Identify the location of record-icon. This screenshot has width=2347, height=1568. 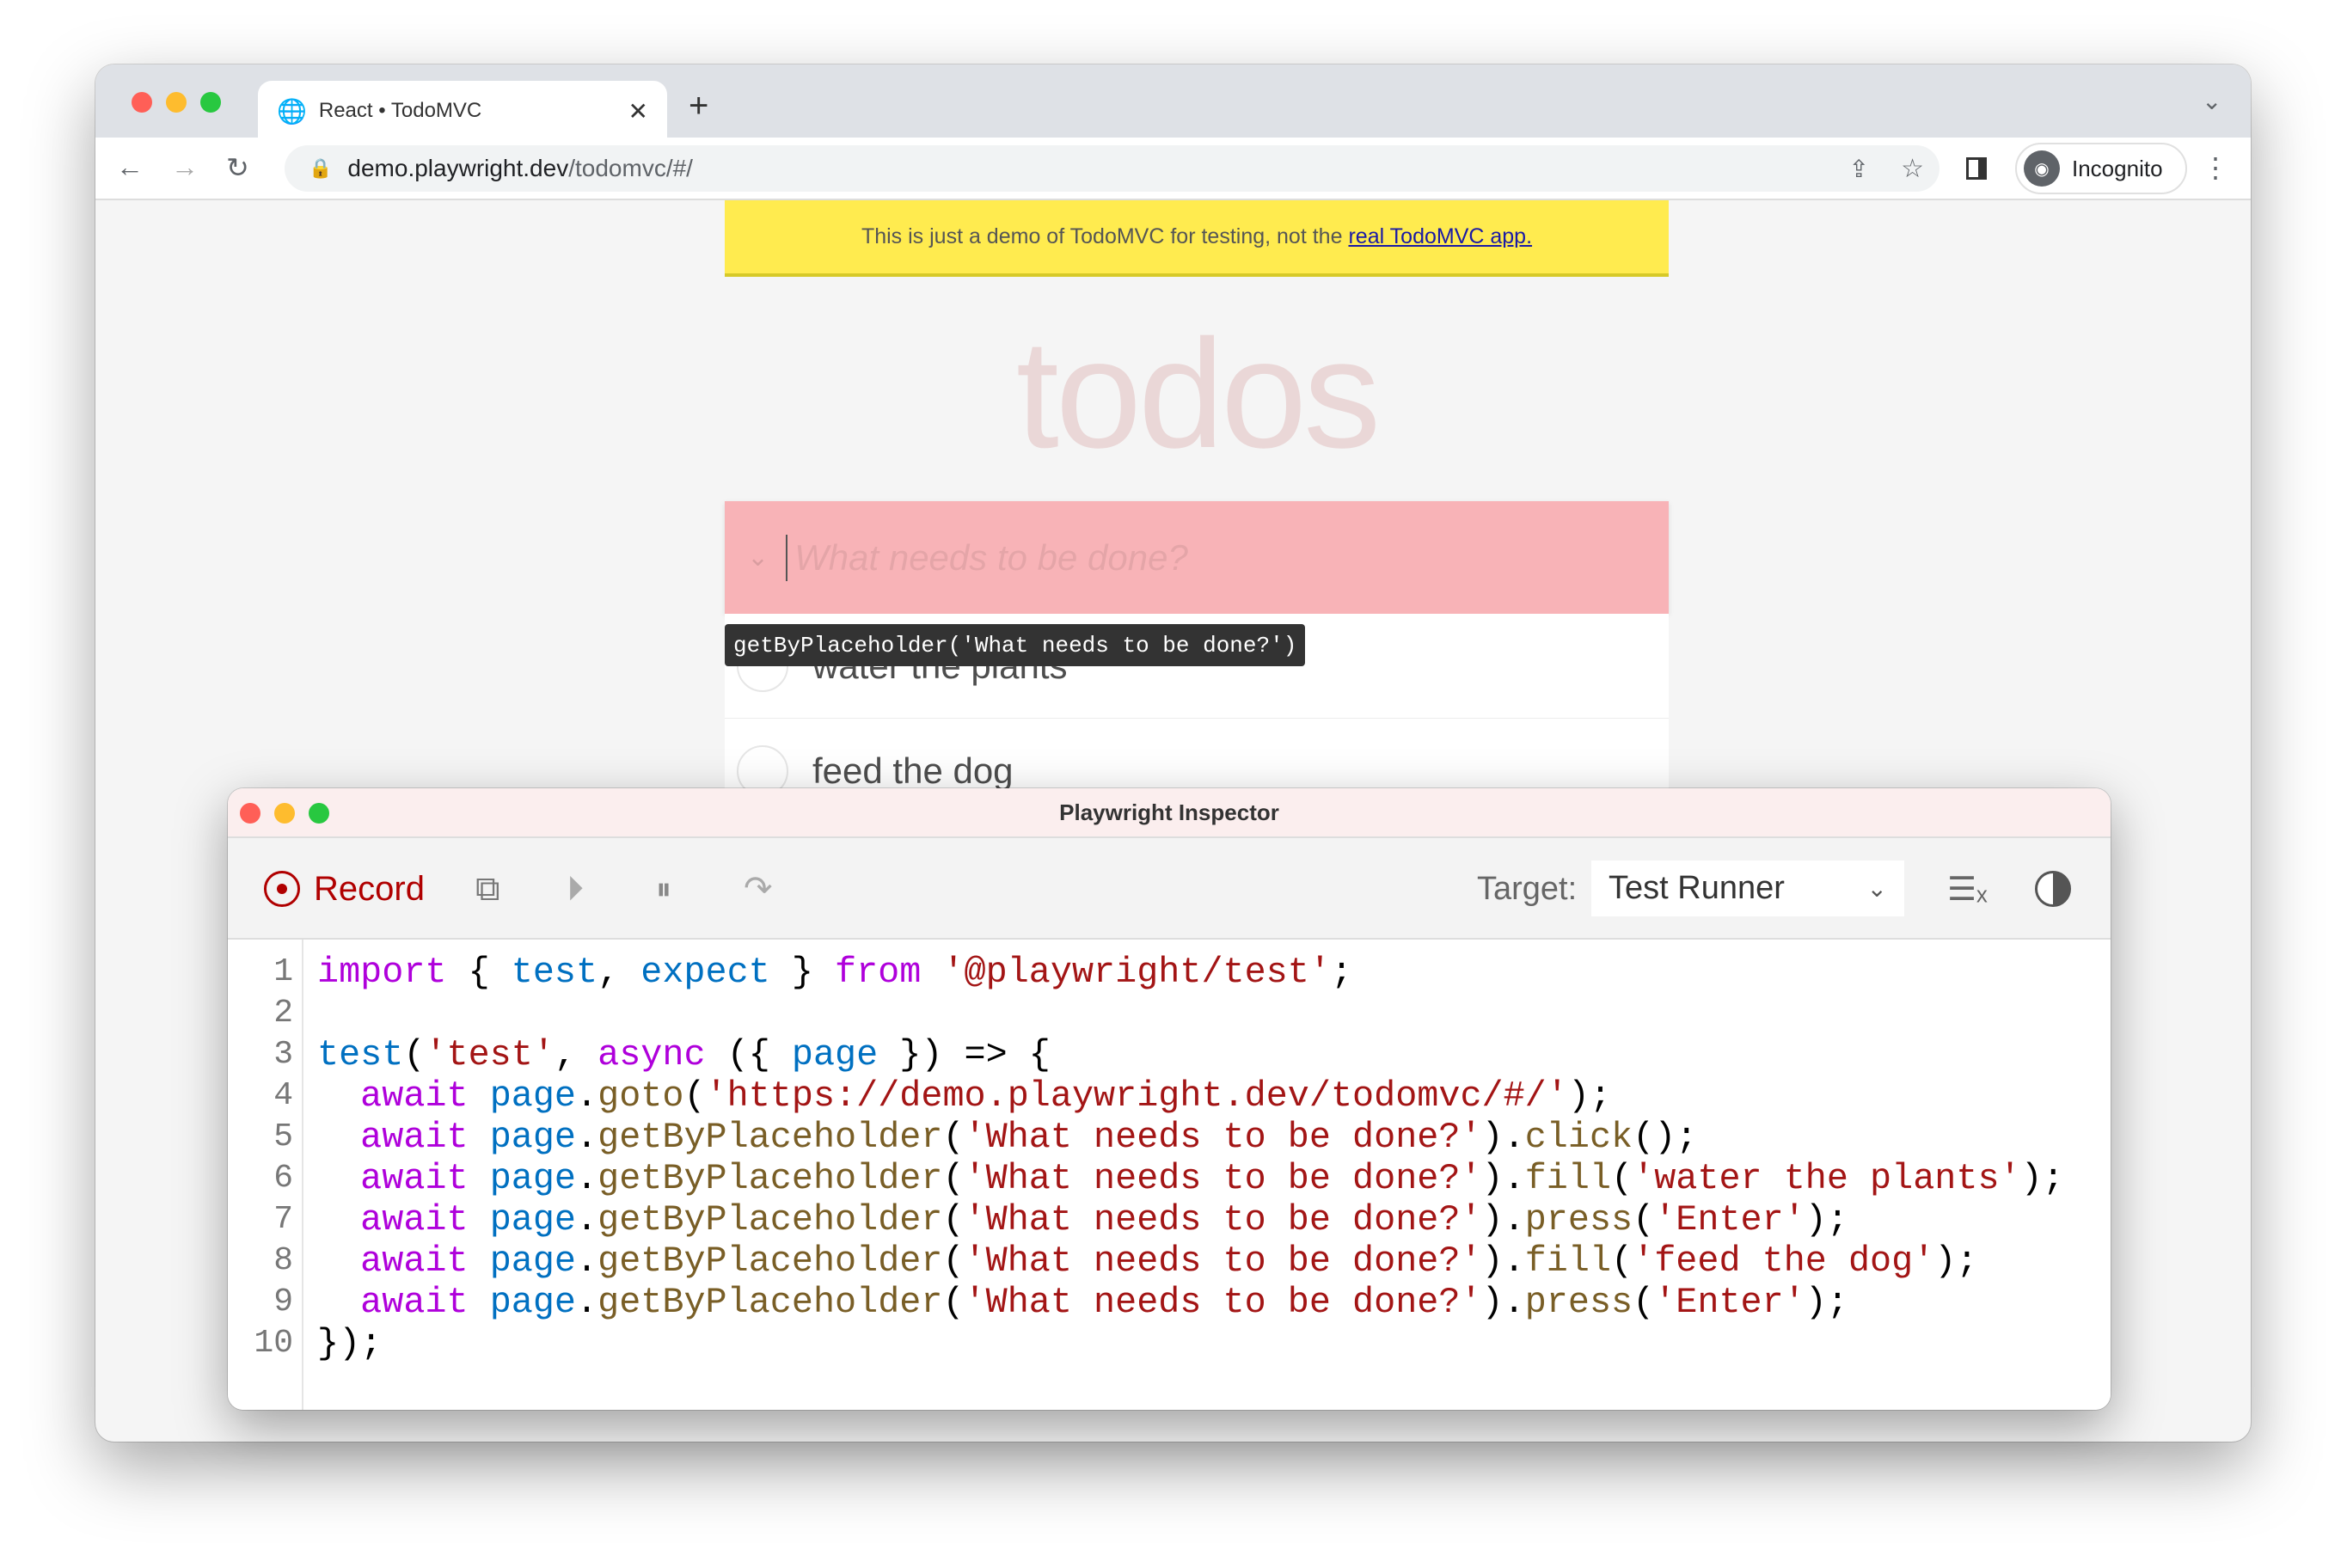
(282, 889).